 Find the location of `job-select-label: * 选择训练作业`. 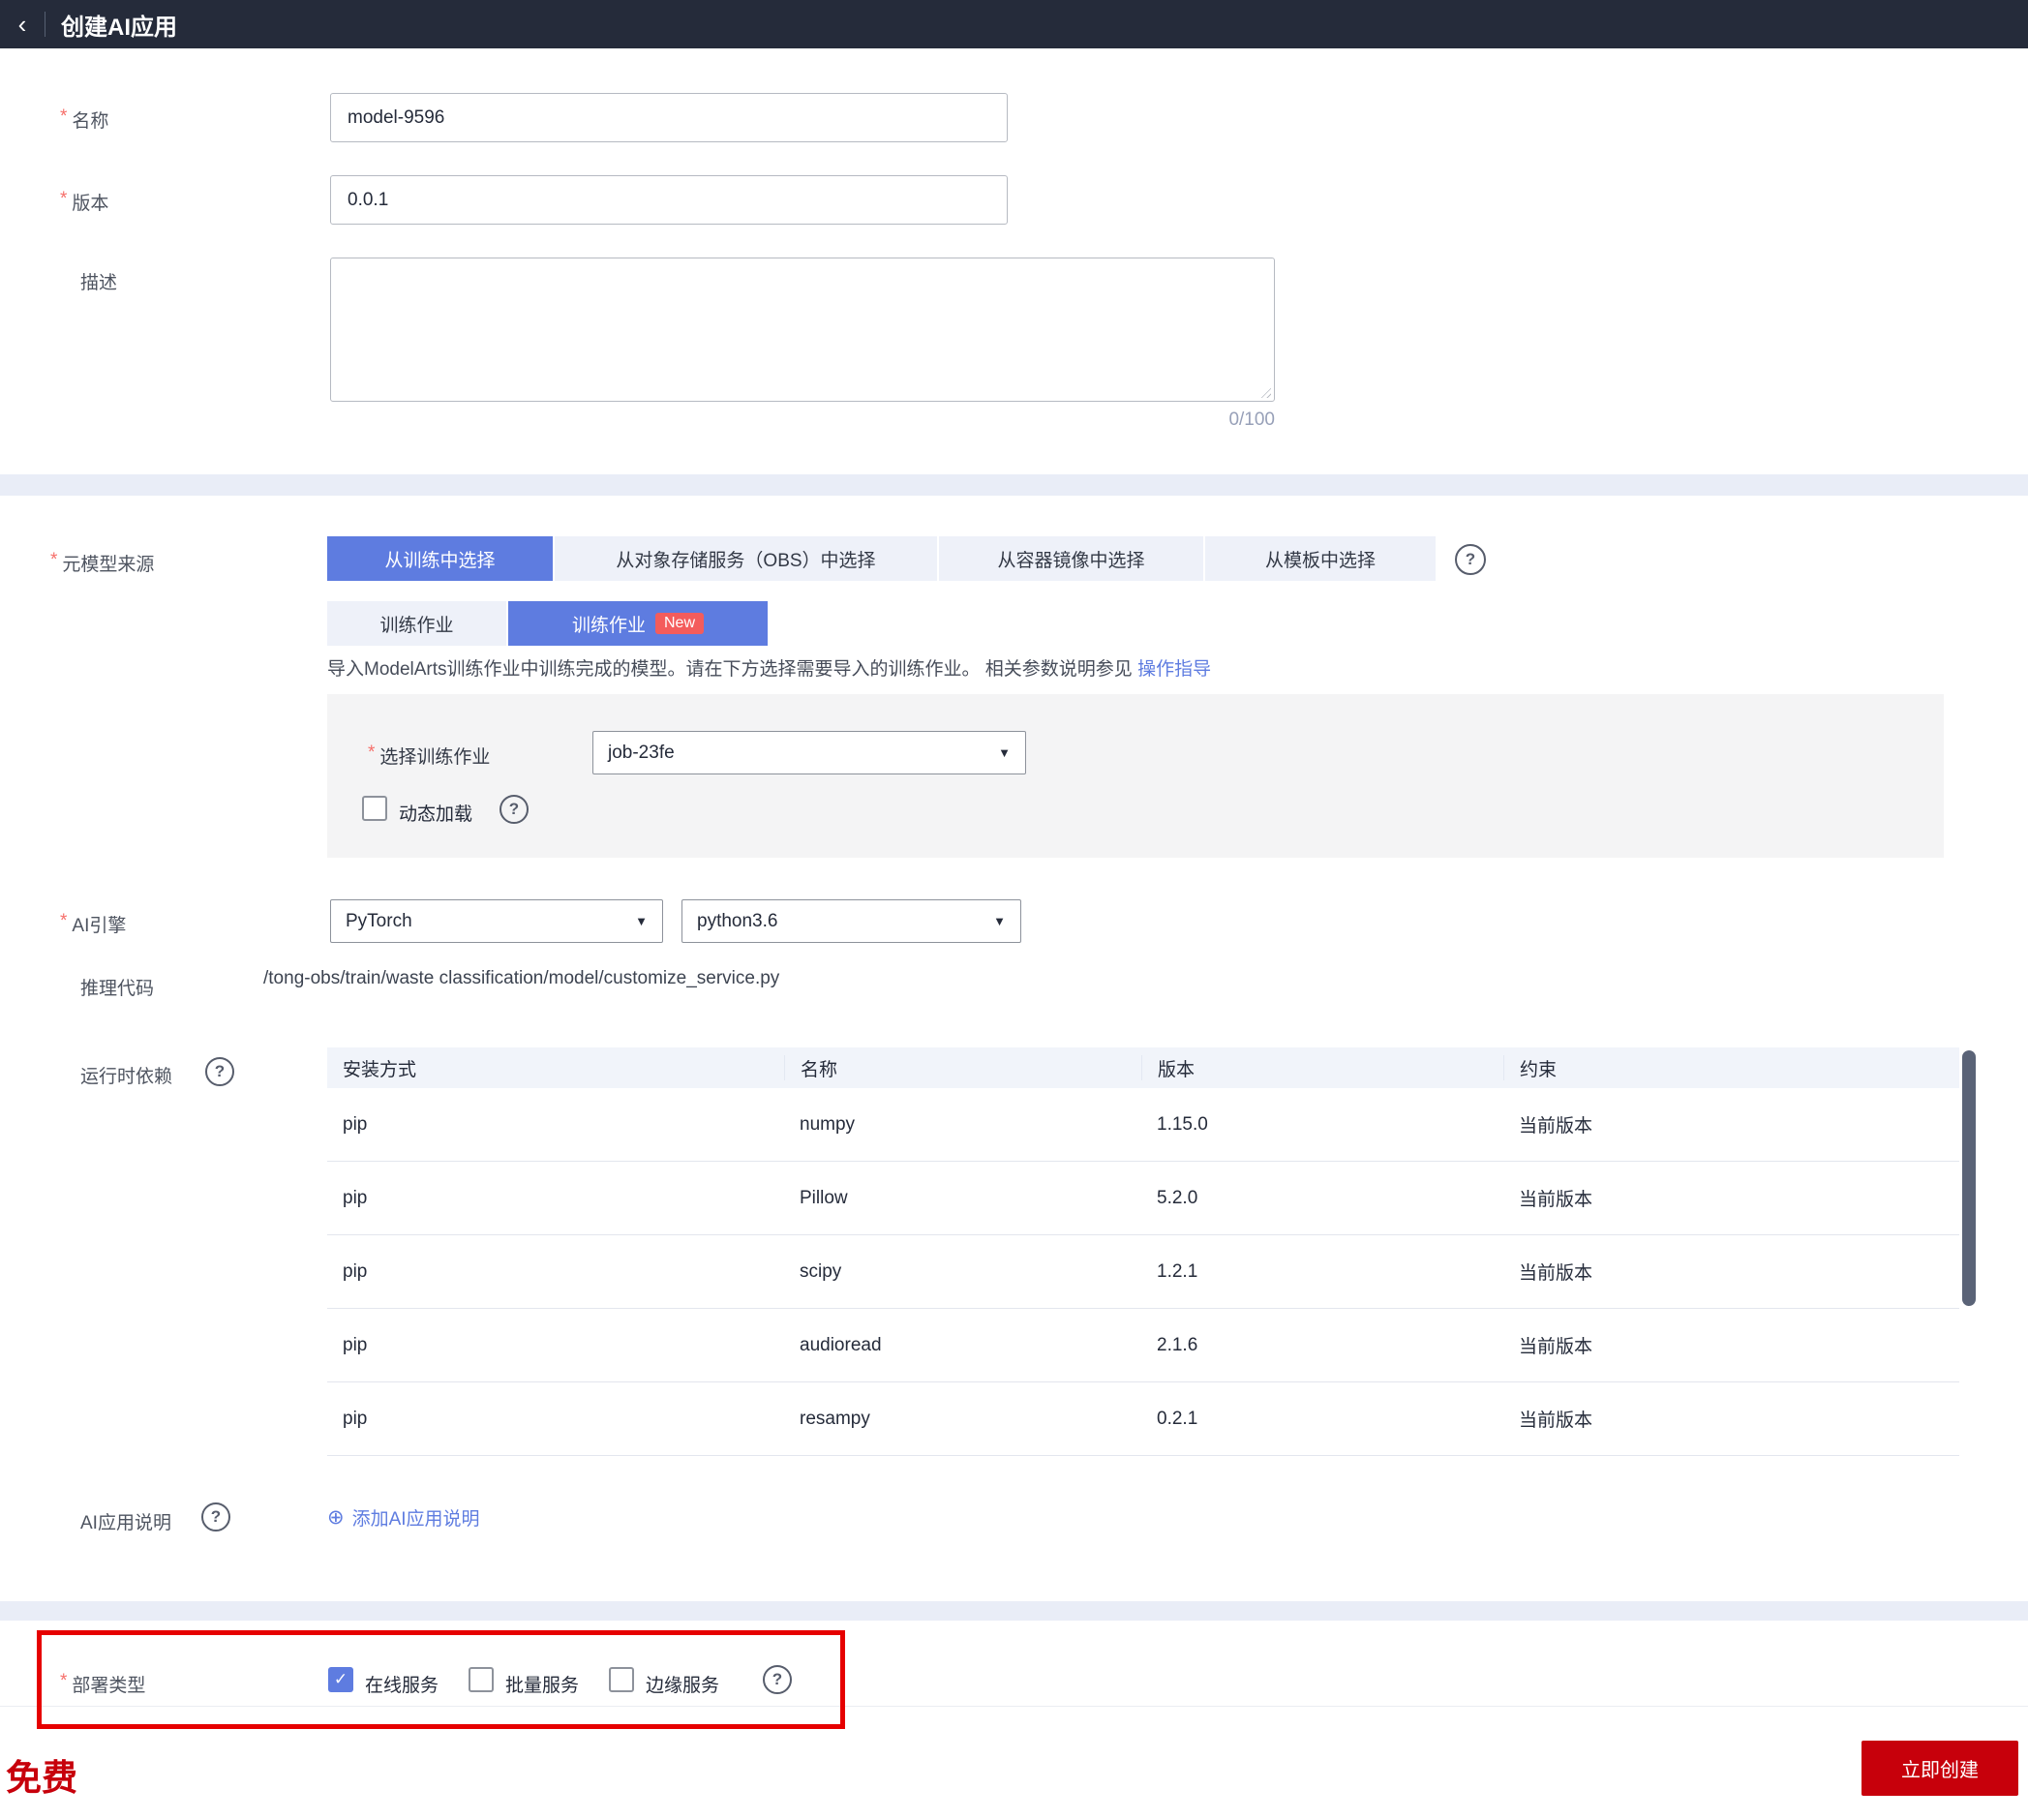

job-select-label: * 选择训练作业 is located at coordinates (429, 756).